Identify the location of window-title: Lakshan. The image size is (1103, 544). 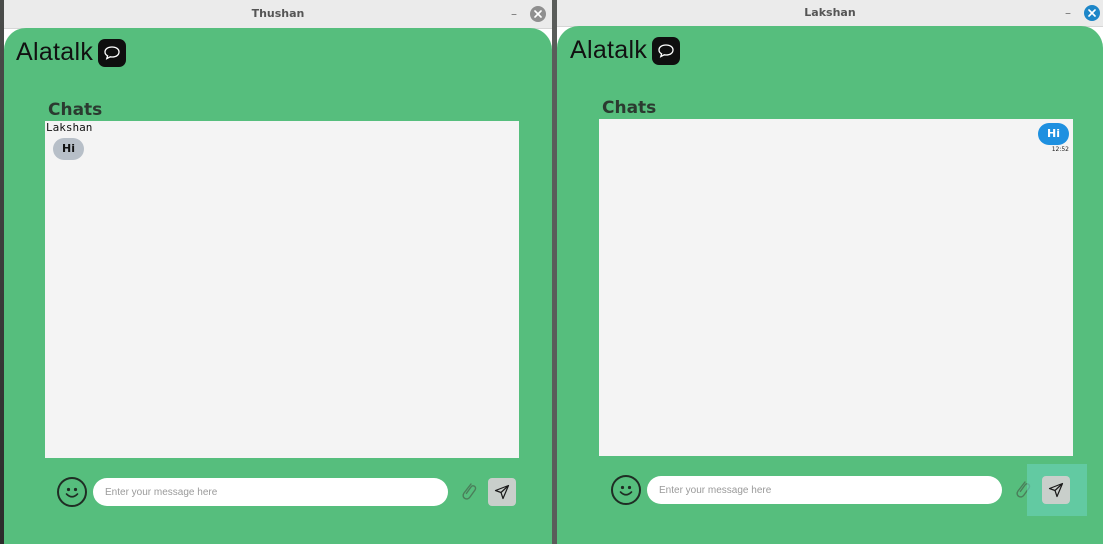
(830, 12).